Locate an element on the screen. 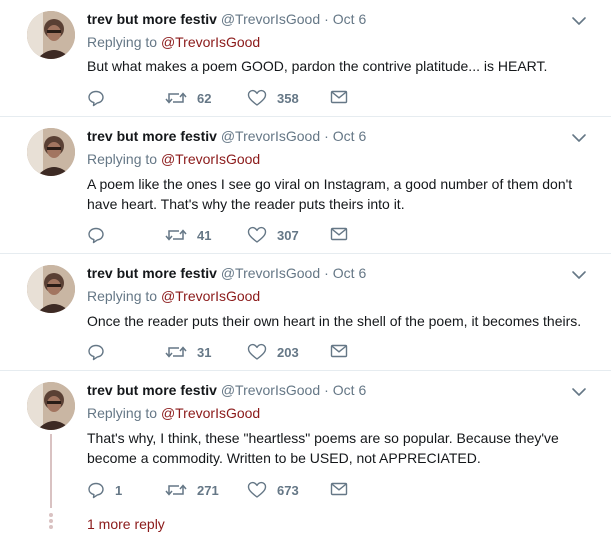  thread-line is located at coordinates (51, 471).